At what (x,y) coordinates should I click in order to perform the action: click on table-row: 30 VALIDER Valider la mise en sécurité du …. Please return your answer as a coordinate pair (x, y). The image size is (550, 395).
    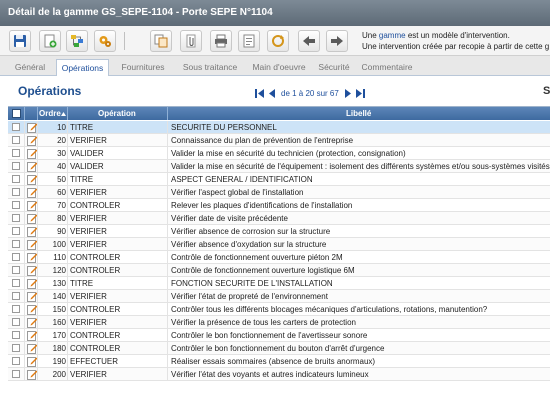
    Looking at the image, I should click on (279, 153).